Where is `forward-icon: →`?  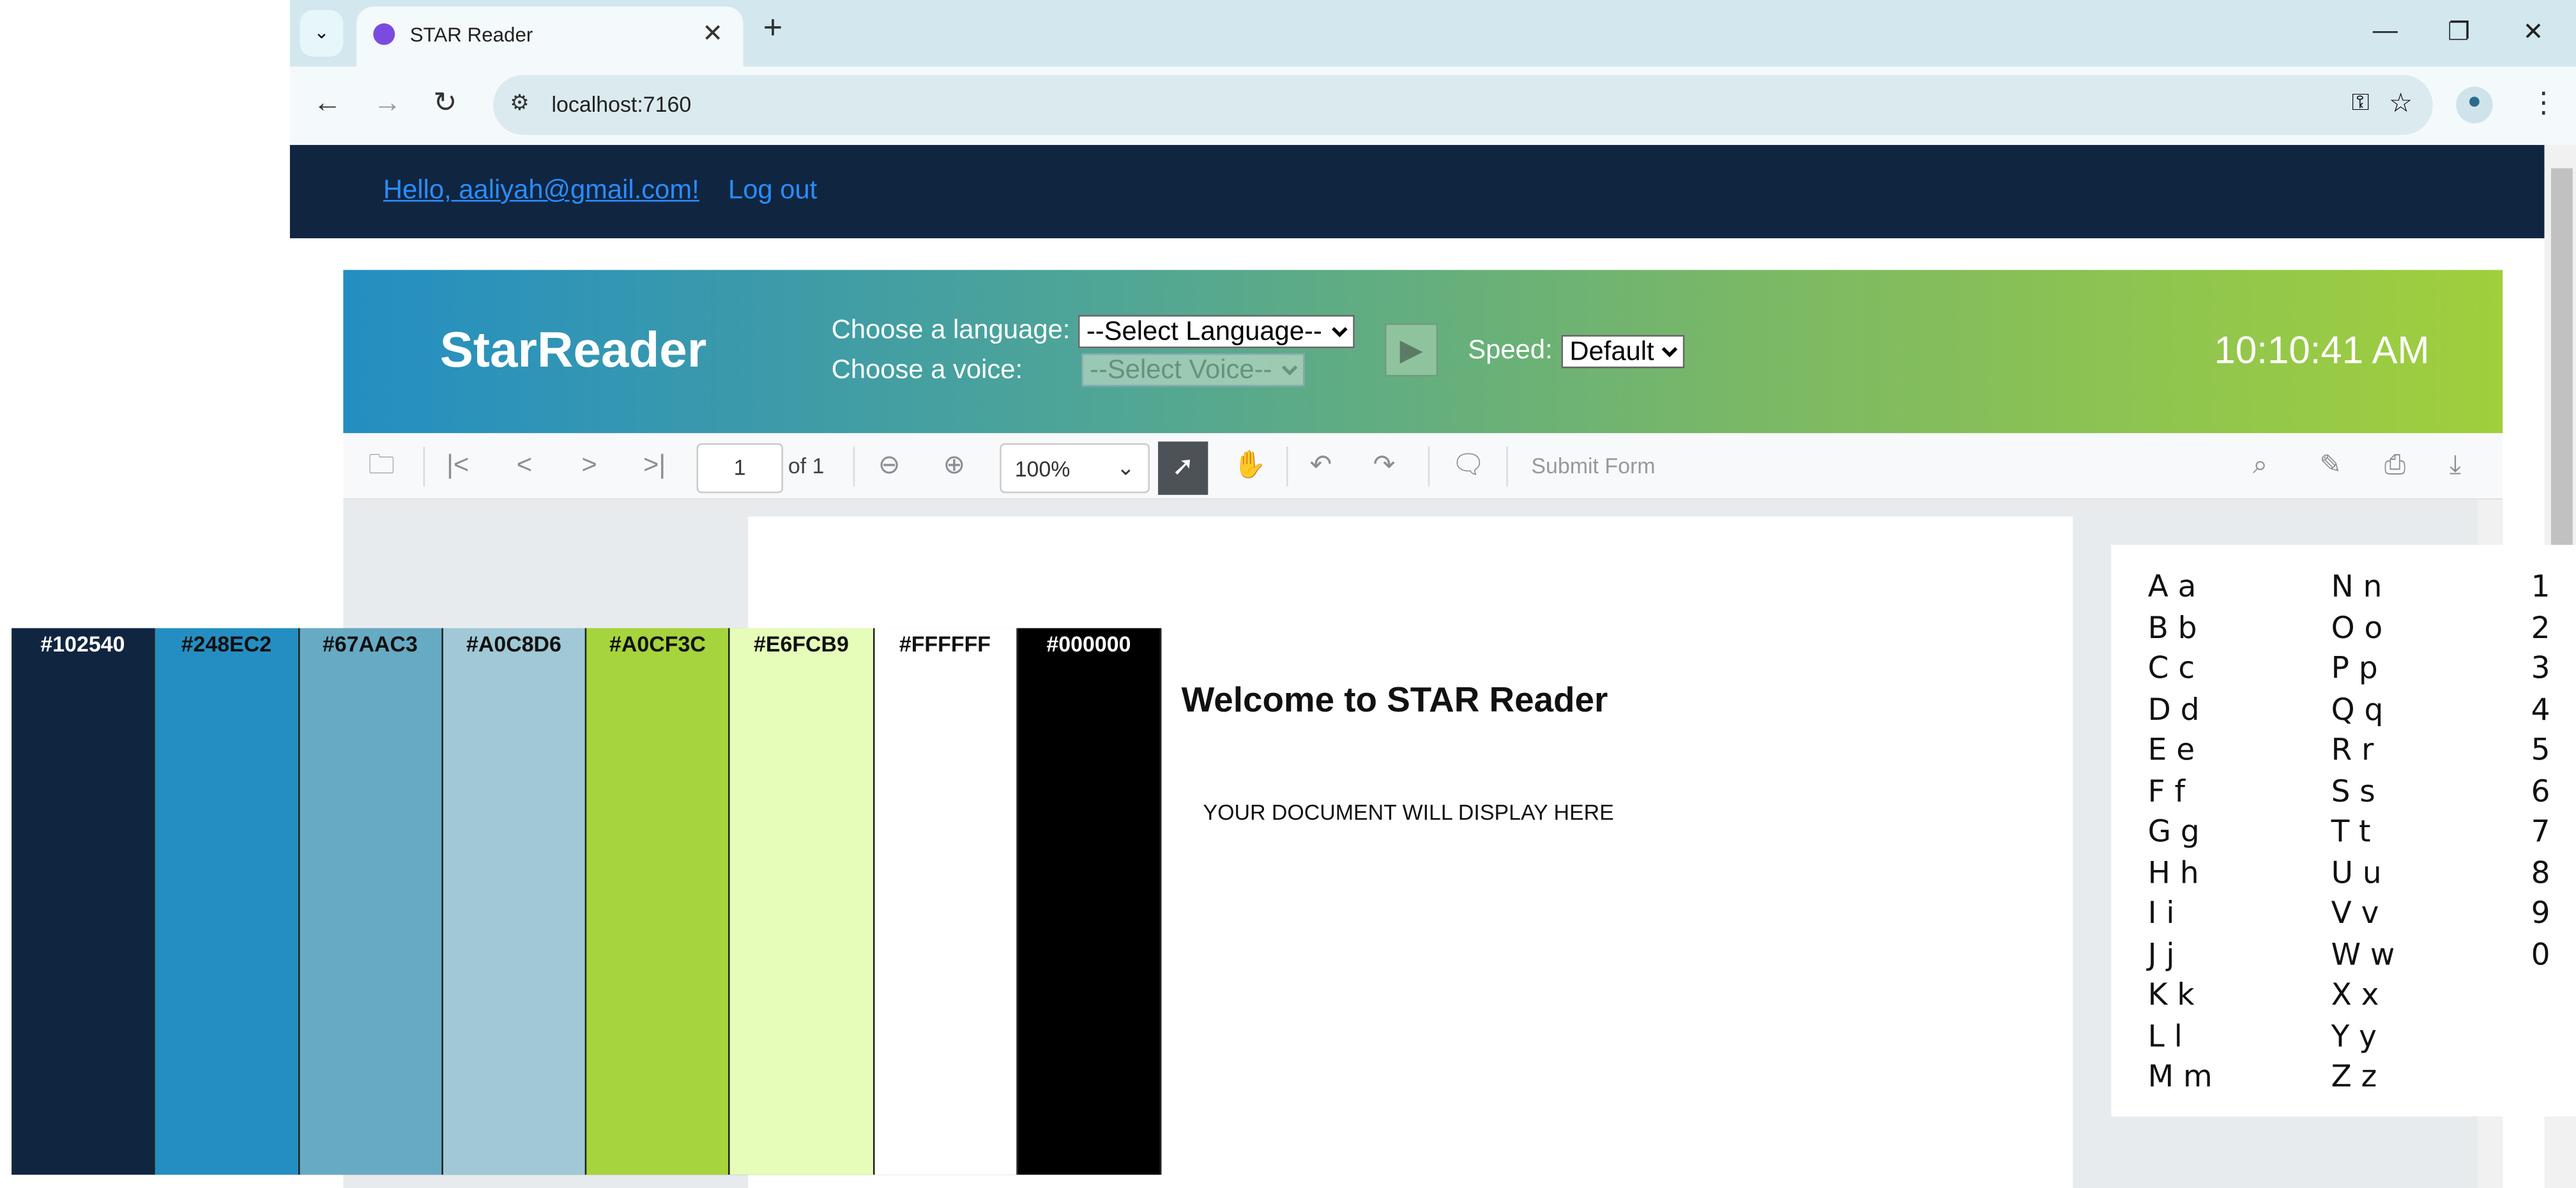
forward-icon: → is located at coordinates (387, 103).